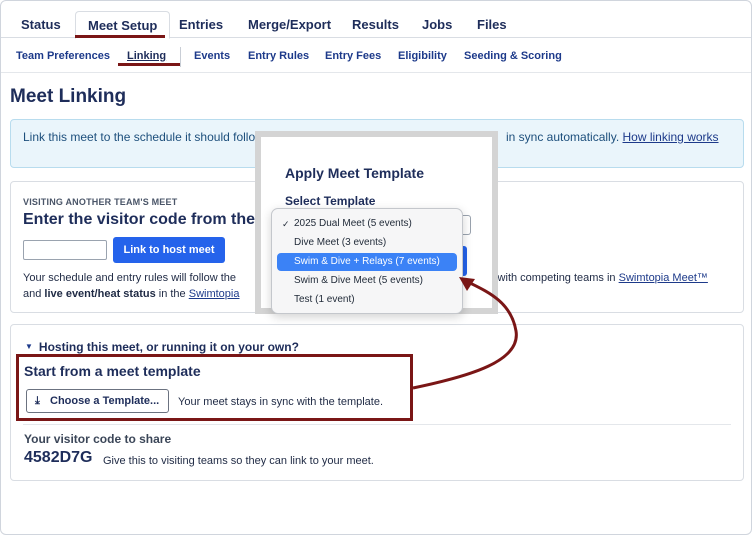  Describe the element at coordinates (492, 24) in the screenshot. I see `tab-files: Files` at that location.